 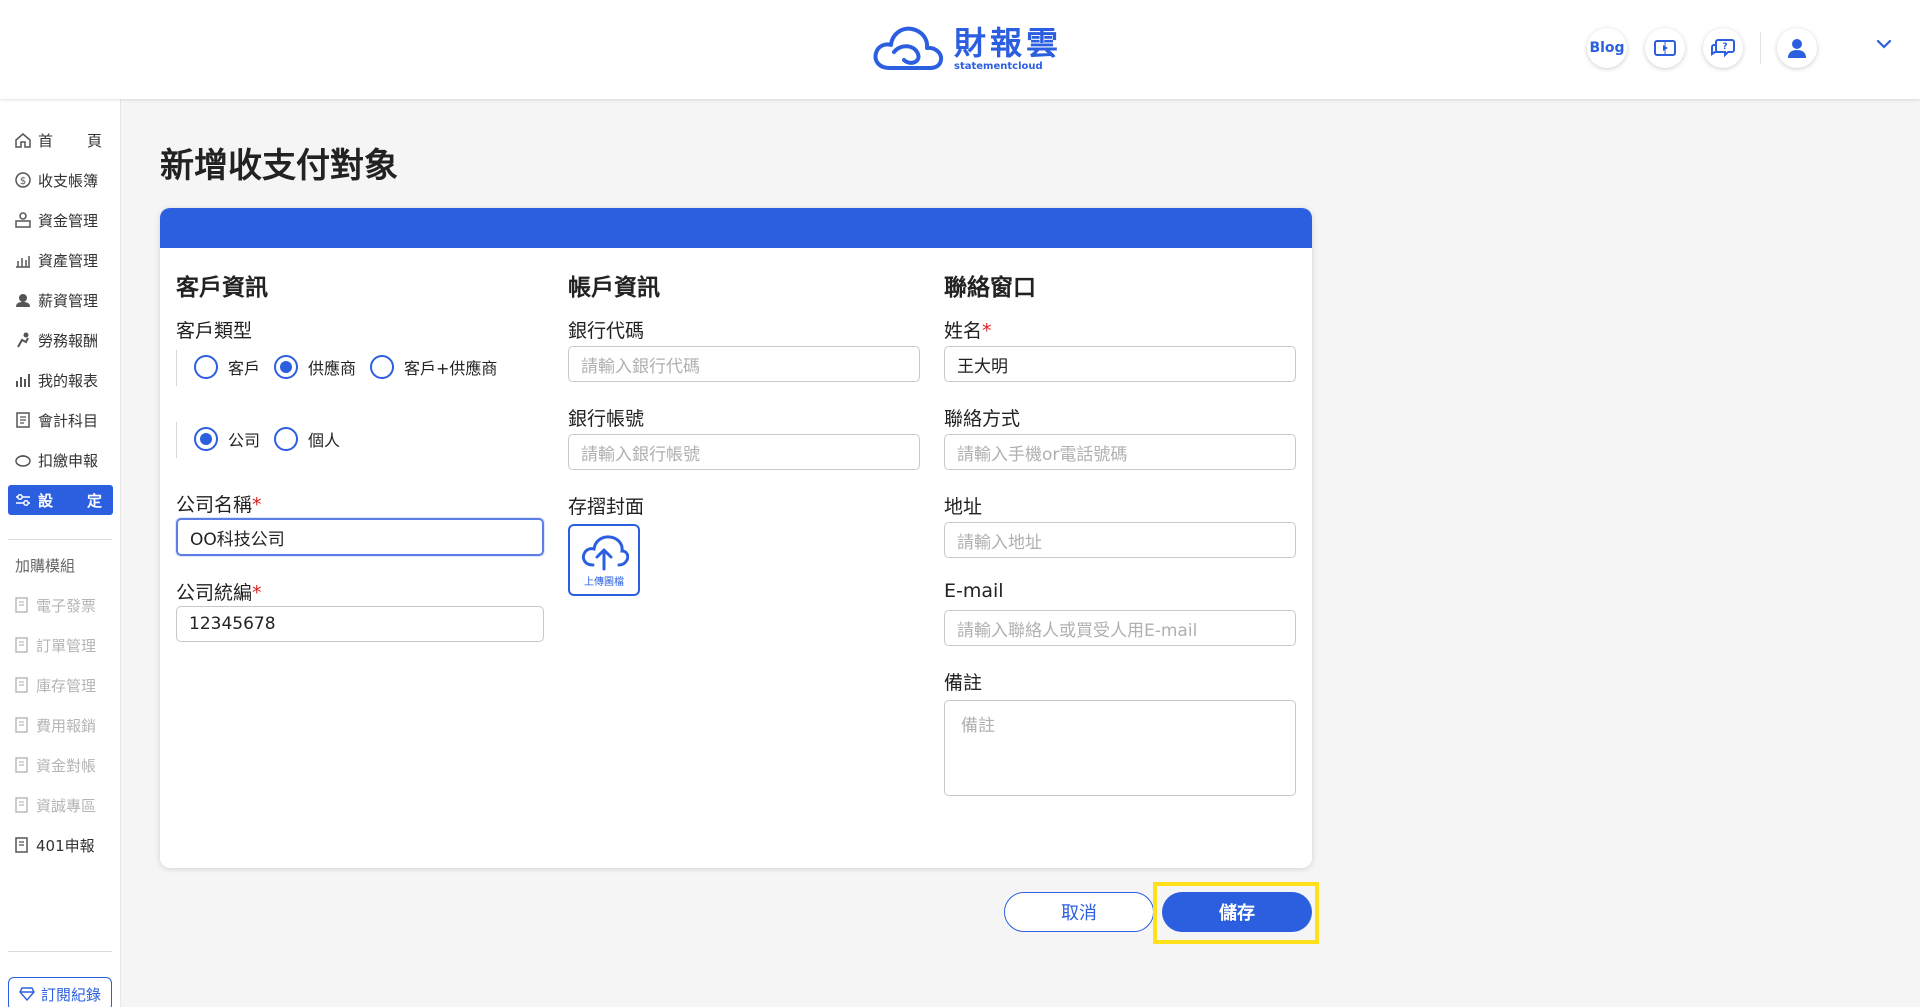 I want to click on radio-customer: 客戶, so click(x=227, y=367).